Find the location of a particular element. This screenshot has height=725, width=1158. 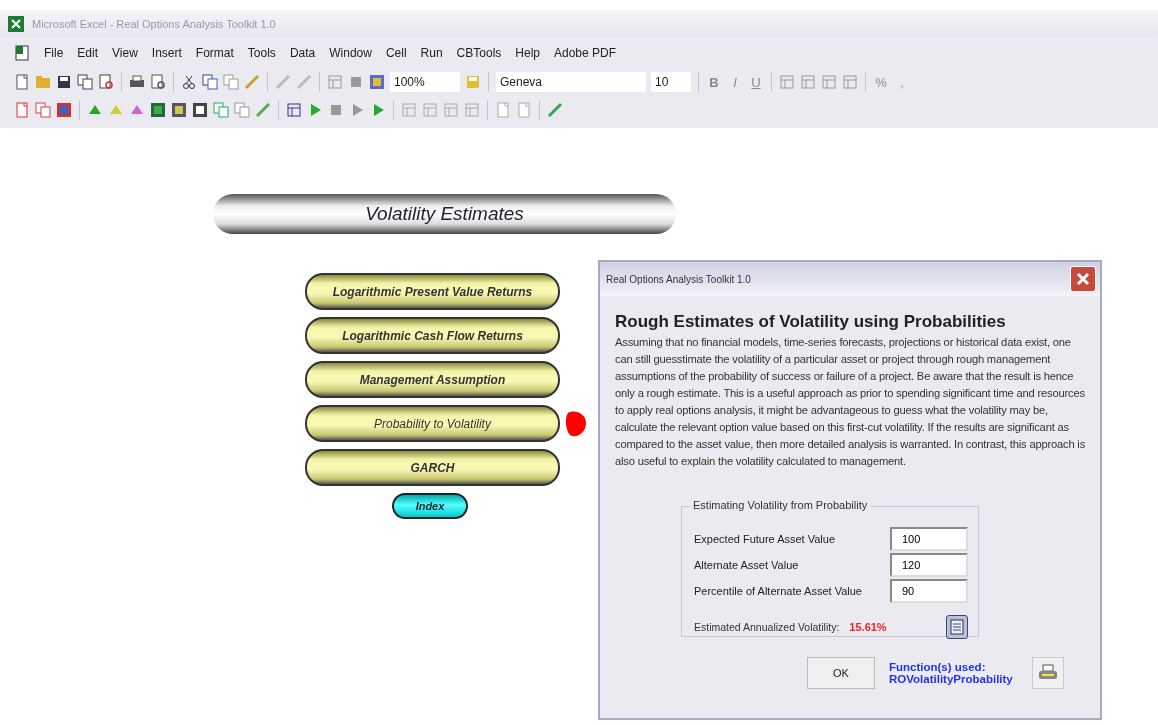

close-icon is located at coordinates (1083, 279).